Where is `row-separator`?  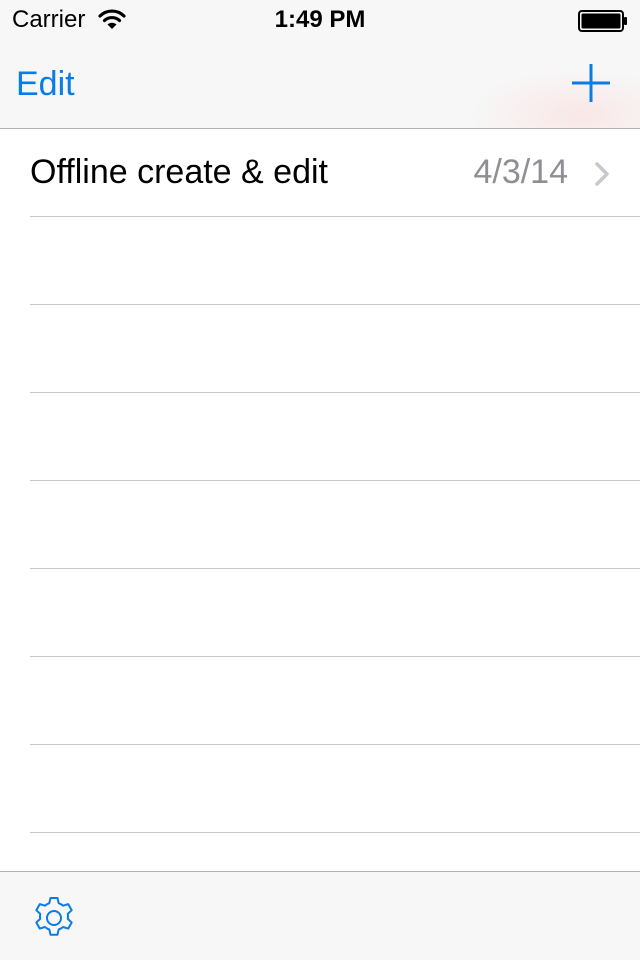
row-separator is located at coordinates (335, 832).